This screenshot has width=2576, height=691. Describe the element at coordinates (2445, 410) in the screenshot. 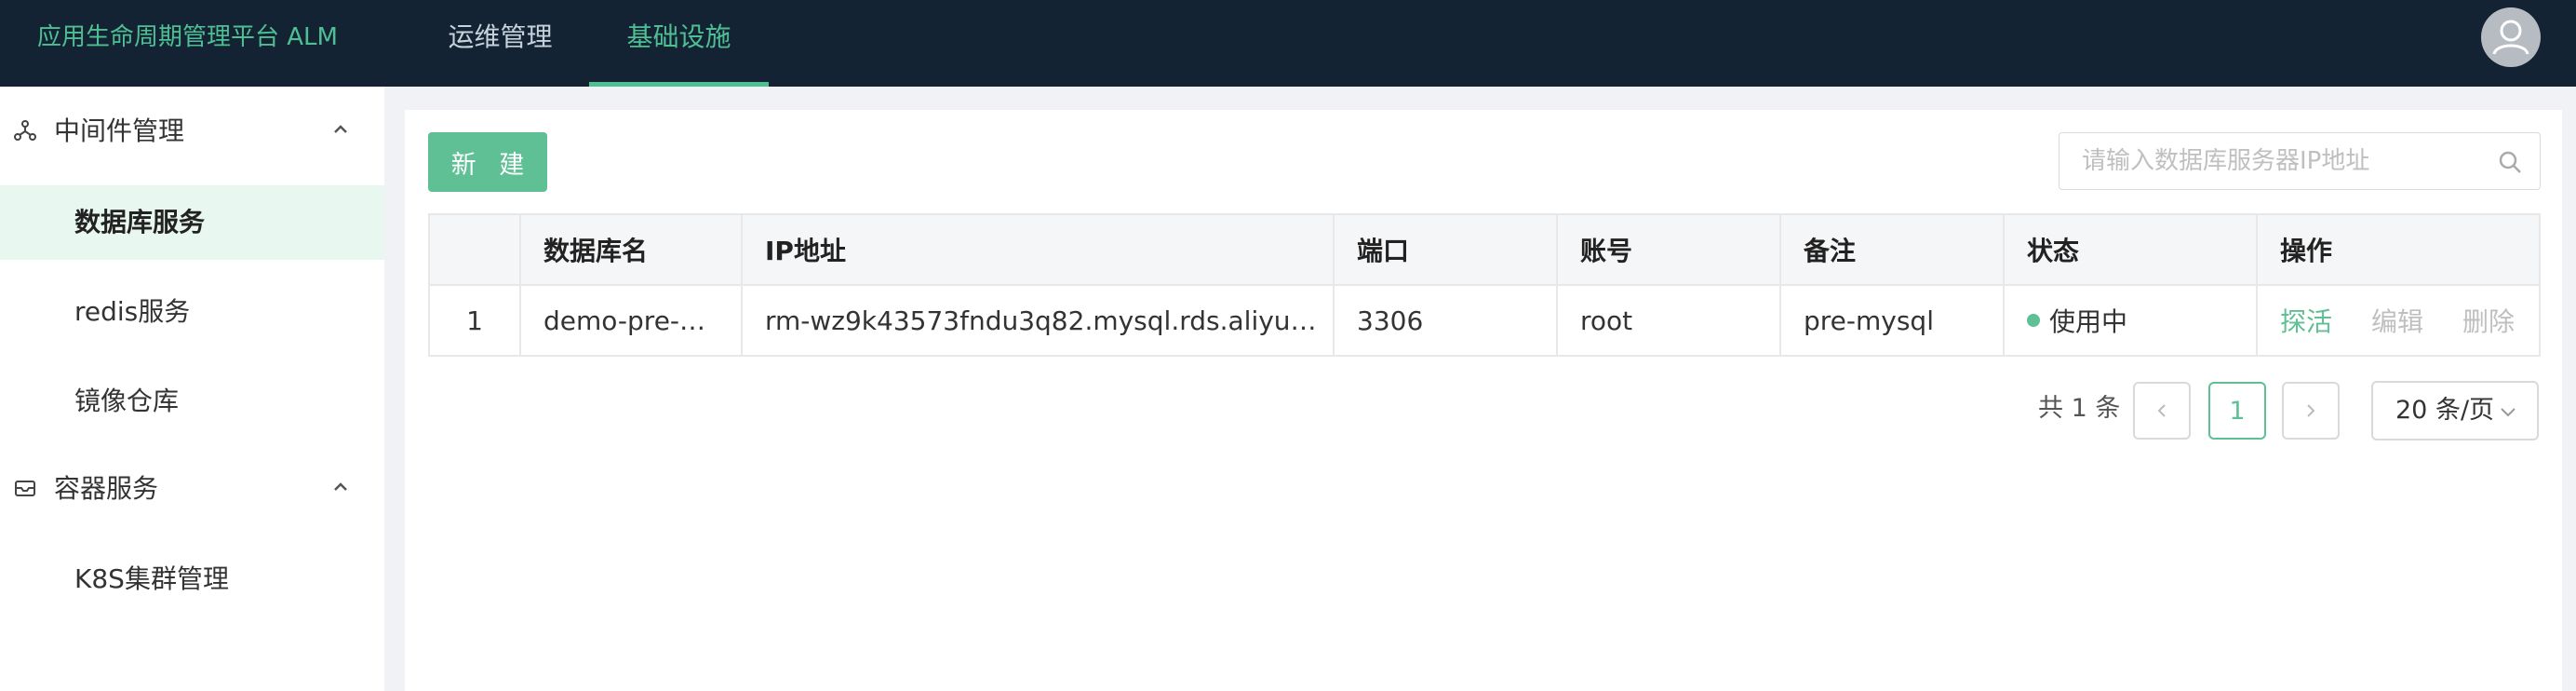

I see `page-size-value: 20 条/页` at that location.